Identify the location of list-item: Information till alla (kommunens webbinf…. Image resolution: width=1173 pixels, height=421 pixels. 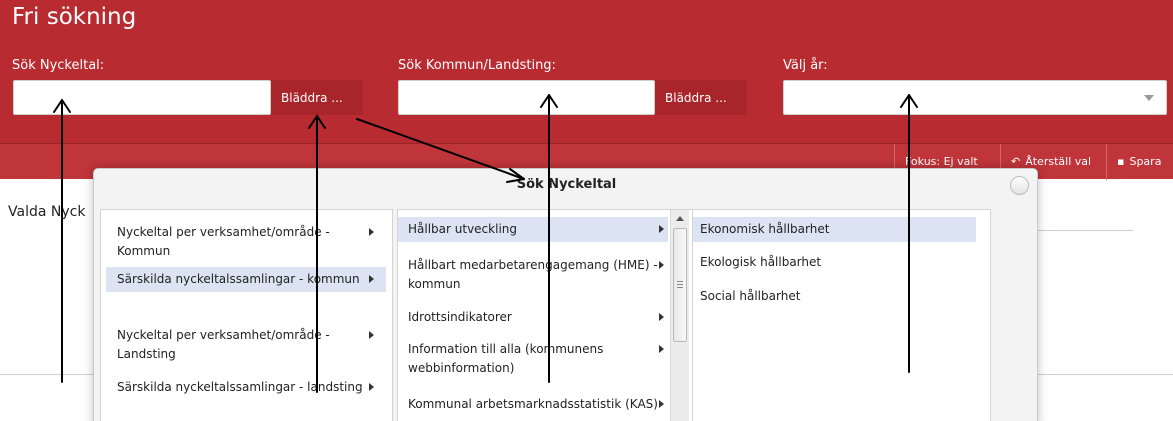
(533, 359).